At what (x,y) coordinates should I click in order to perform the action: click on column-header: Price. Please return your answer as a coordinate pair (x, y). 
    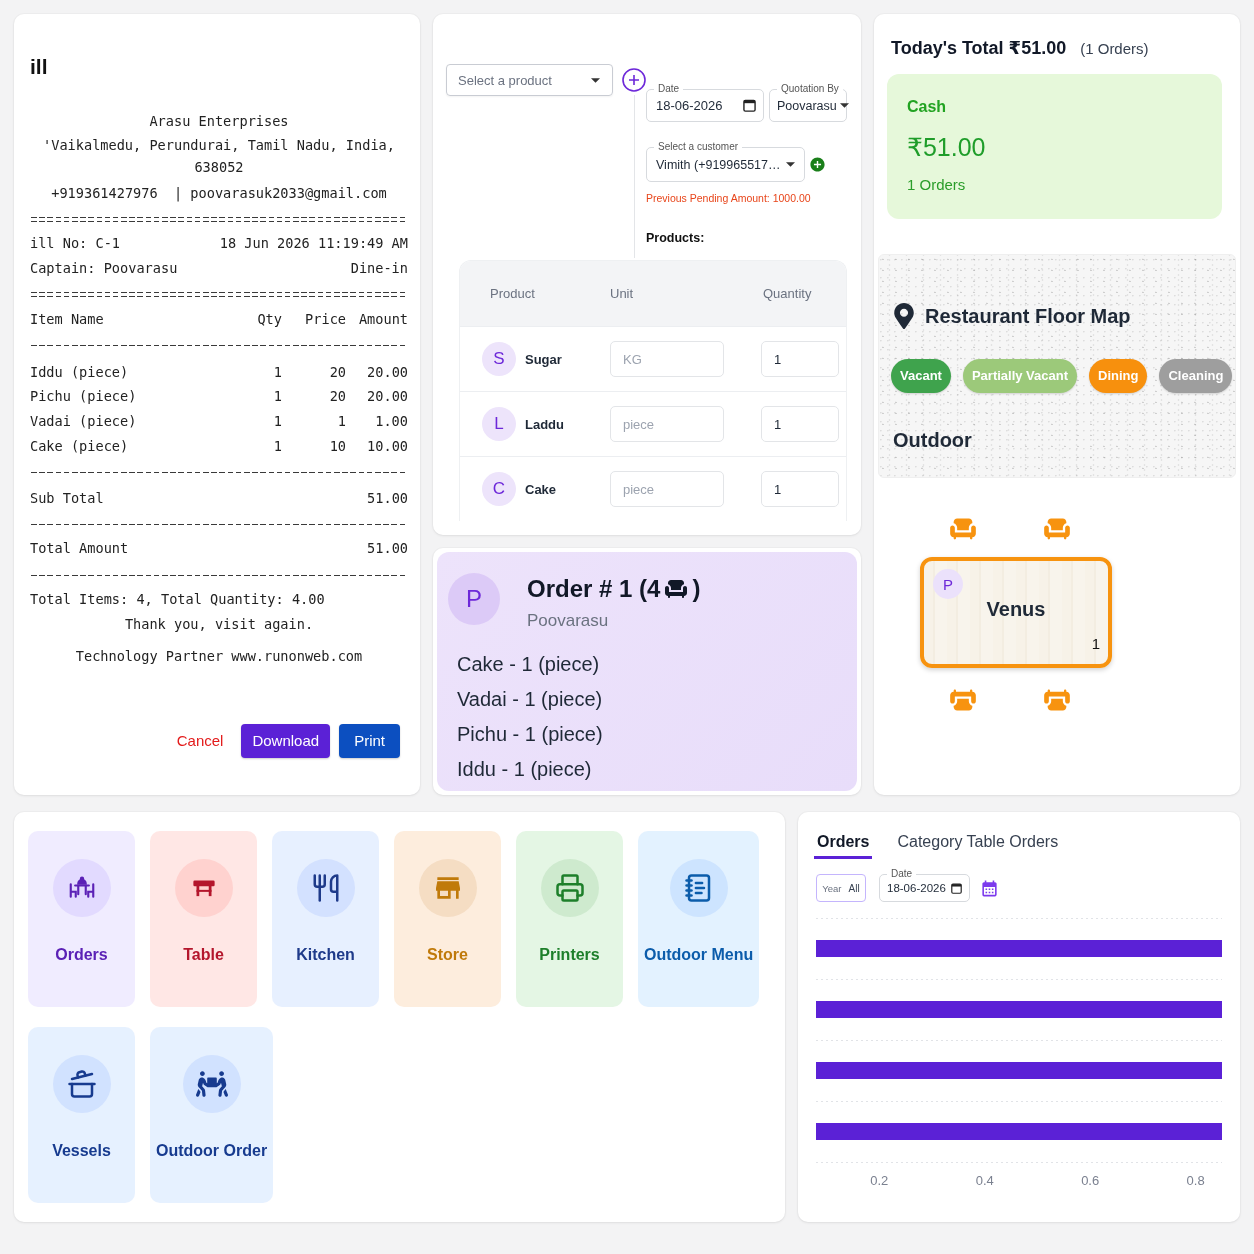
    Looking at the image, I should click on (325, 319).